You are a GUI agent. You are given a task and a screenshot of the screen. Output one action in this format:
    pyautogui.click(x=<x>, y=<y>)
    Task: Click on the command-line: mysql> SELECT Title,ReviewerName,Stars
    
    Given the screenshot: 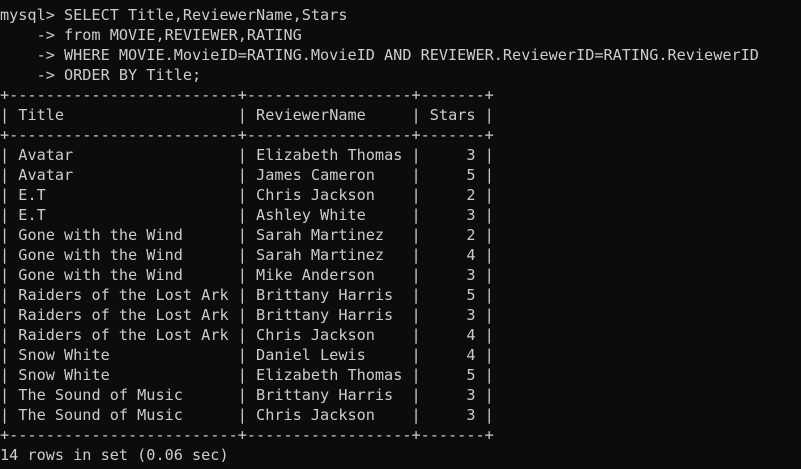 What is the action you would take?
    pyautogui.click(x=174, y=15)
    